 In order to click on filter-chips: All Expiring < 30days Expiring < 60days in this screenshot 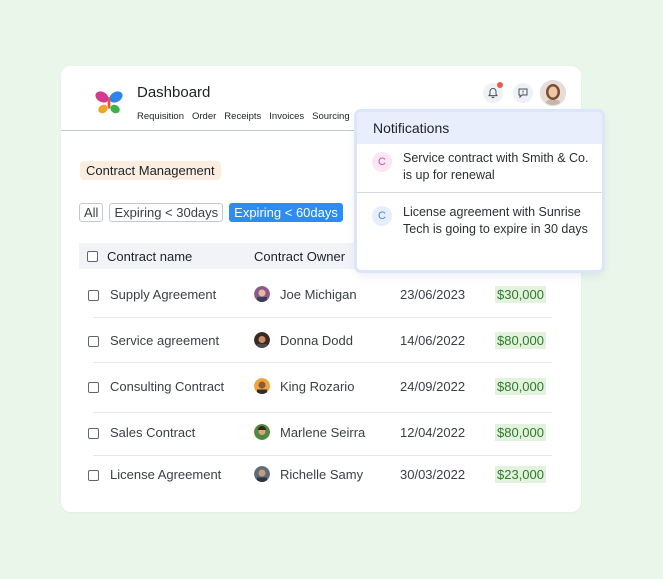, I will do `click(211, 212)`.